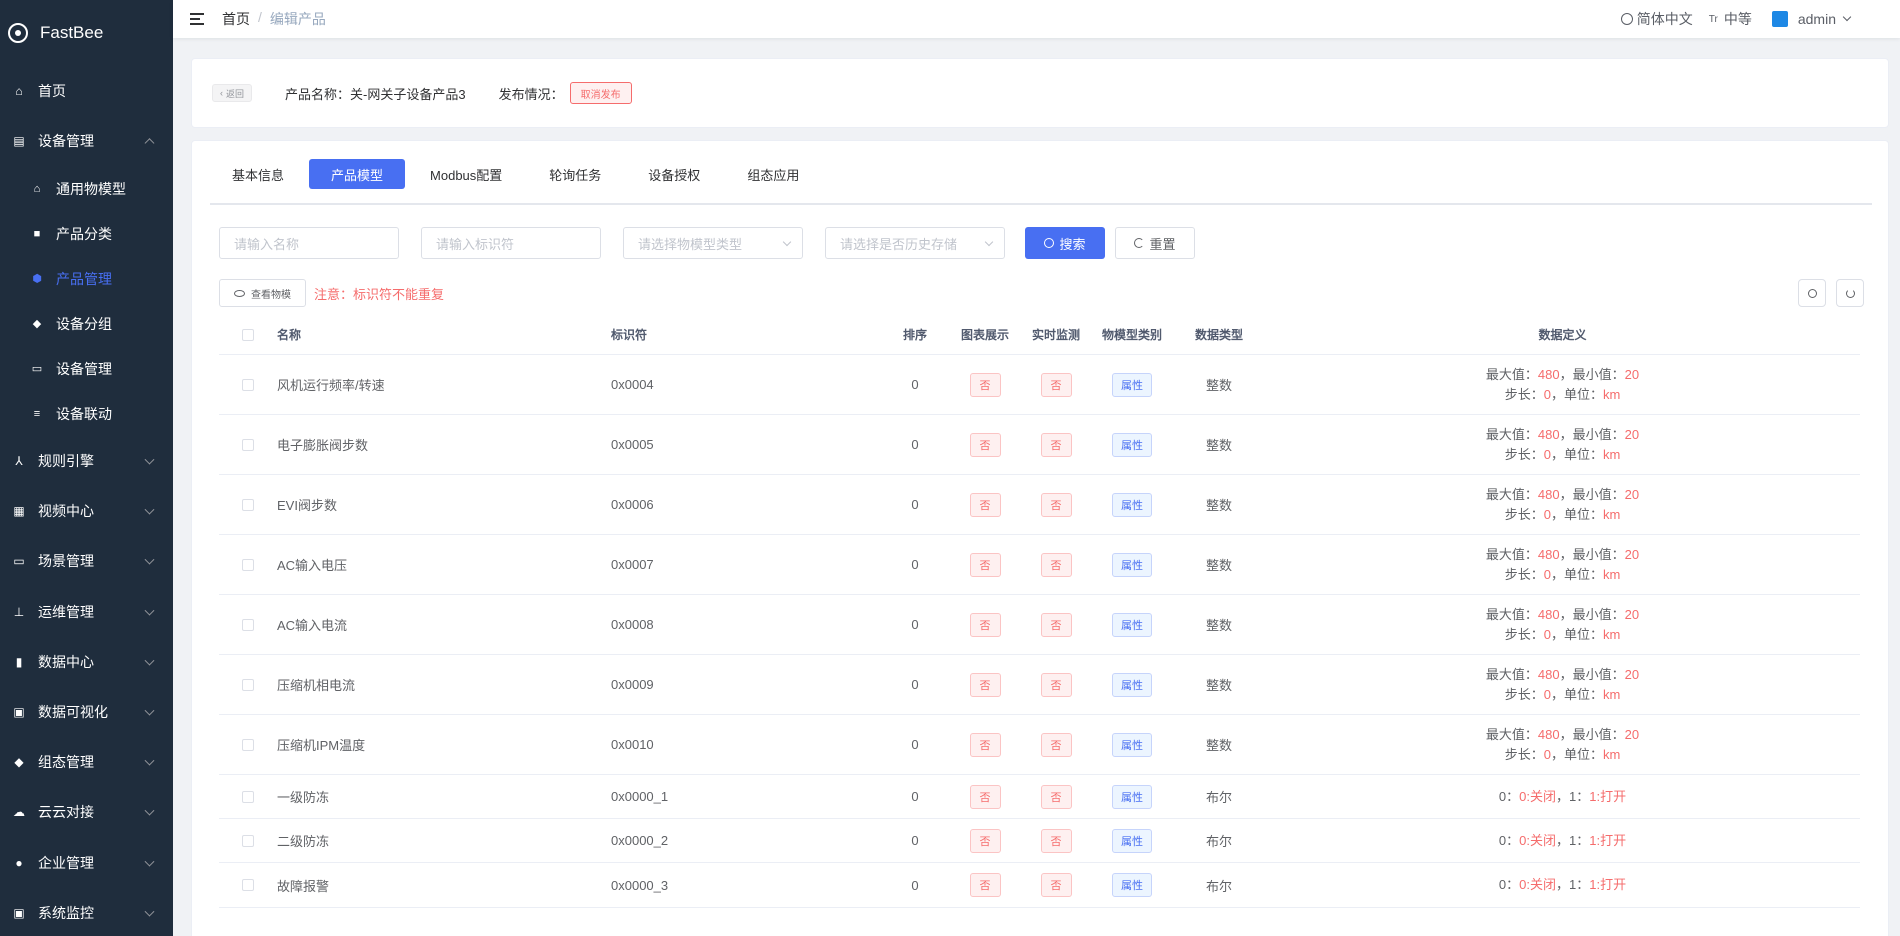 The height and width of the screenshot is (936, 1900). What do you see at coordinates (86, 461) in the screenshot?
I see `sidebar-group-item: ⅄ 规则引擎` at bounding box center [86, 461].